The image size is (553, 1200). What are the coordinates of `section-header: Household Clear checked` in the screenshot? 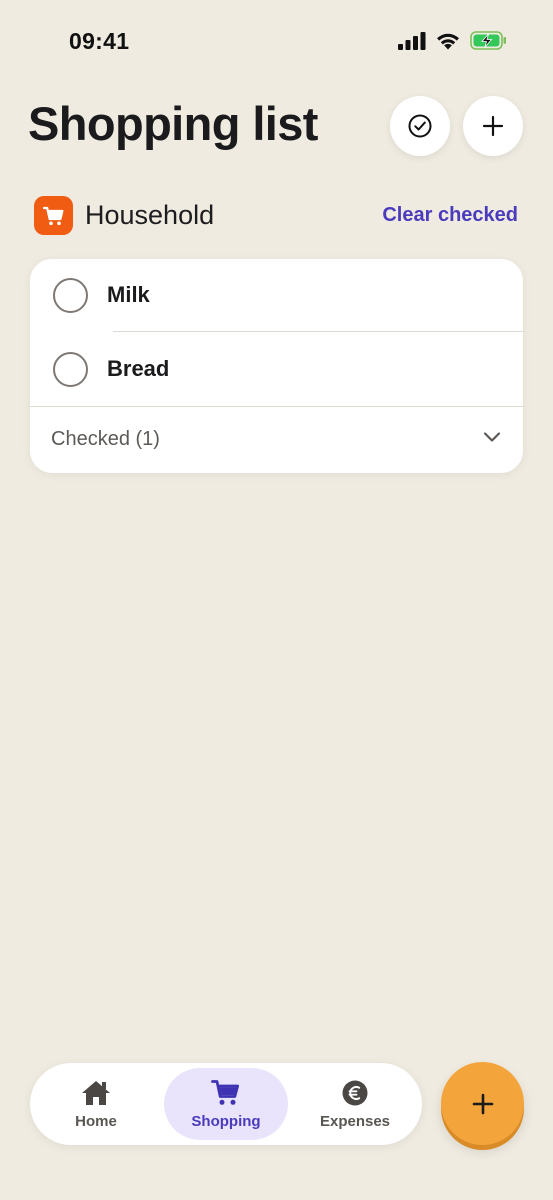 It's located at (277, 216).